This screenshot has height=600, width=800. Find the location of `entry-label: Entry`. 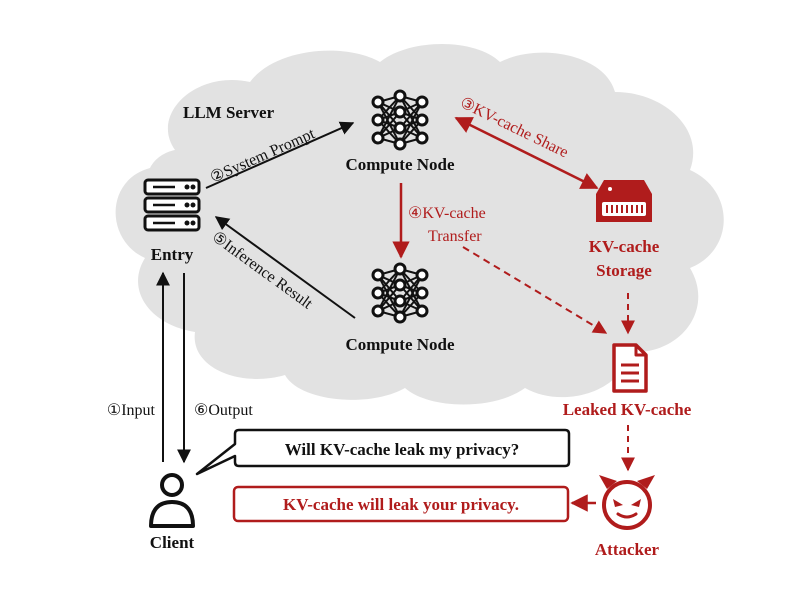

entry-label: Entry is located at coordinates (172, 254).